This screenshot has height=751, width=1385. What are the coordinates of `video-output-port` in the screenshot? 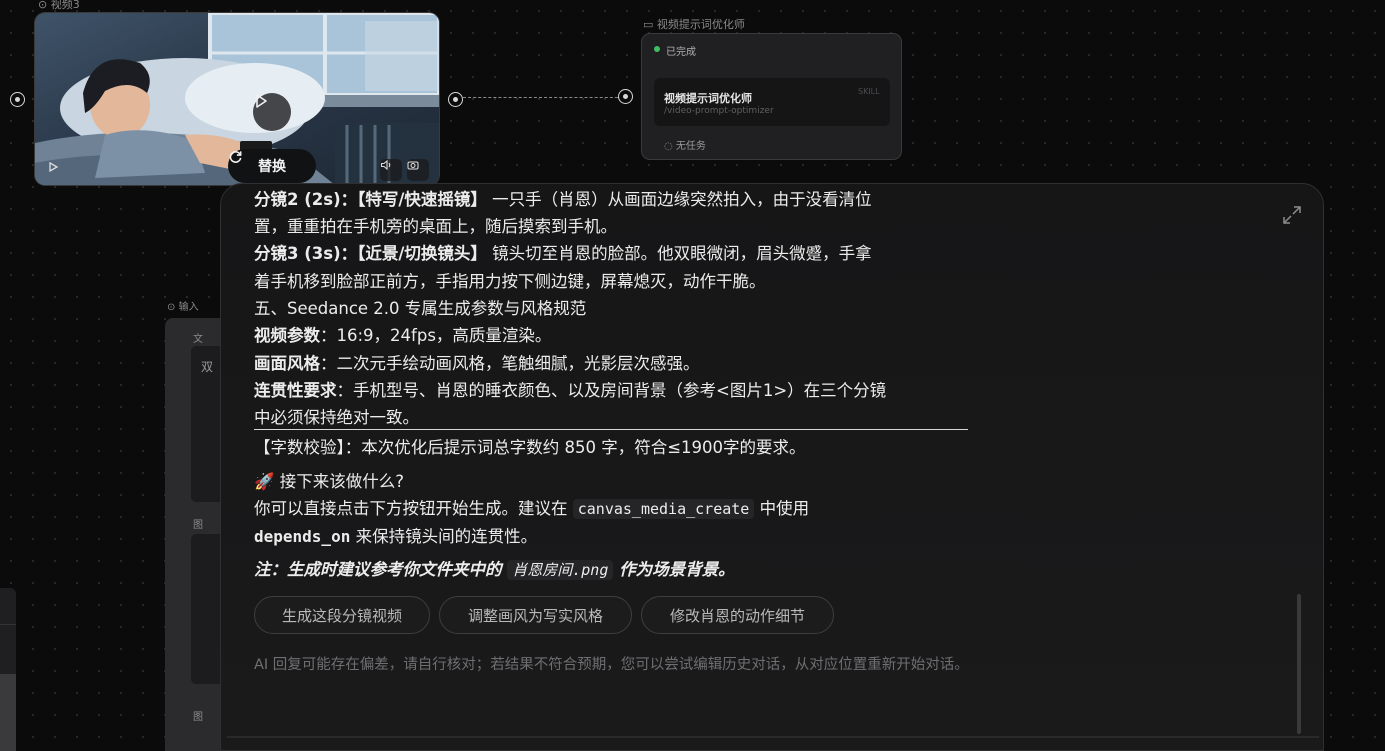 It's located at (455, 99).